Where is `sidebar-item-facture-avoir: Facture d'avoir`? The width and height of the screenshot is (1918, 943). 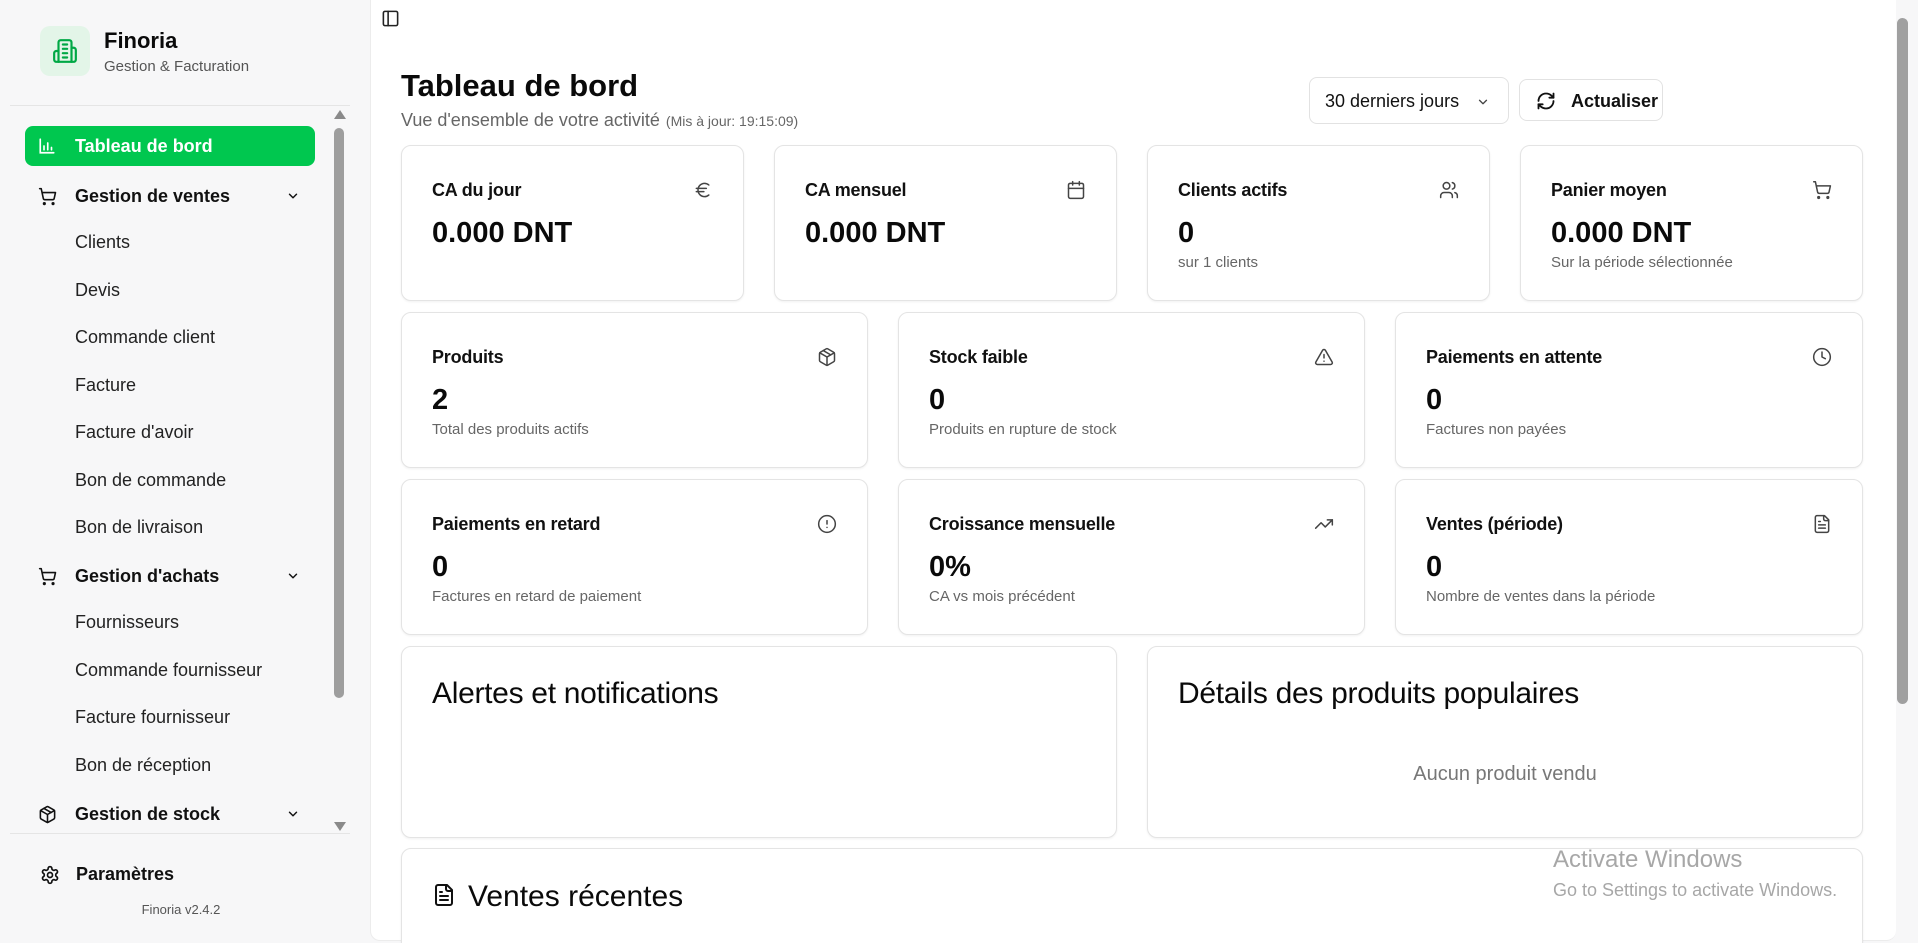
sidebar-item-facture-avoir: Facture d'avoir is located at coordinates (134, 432).